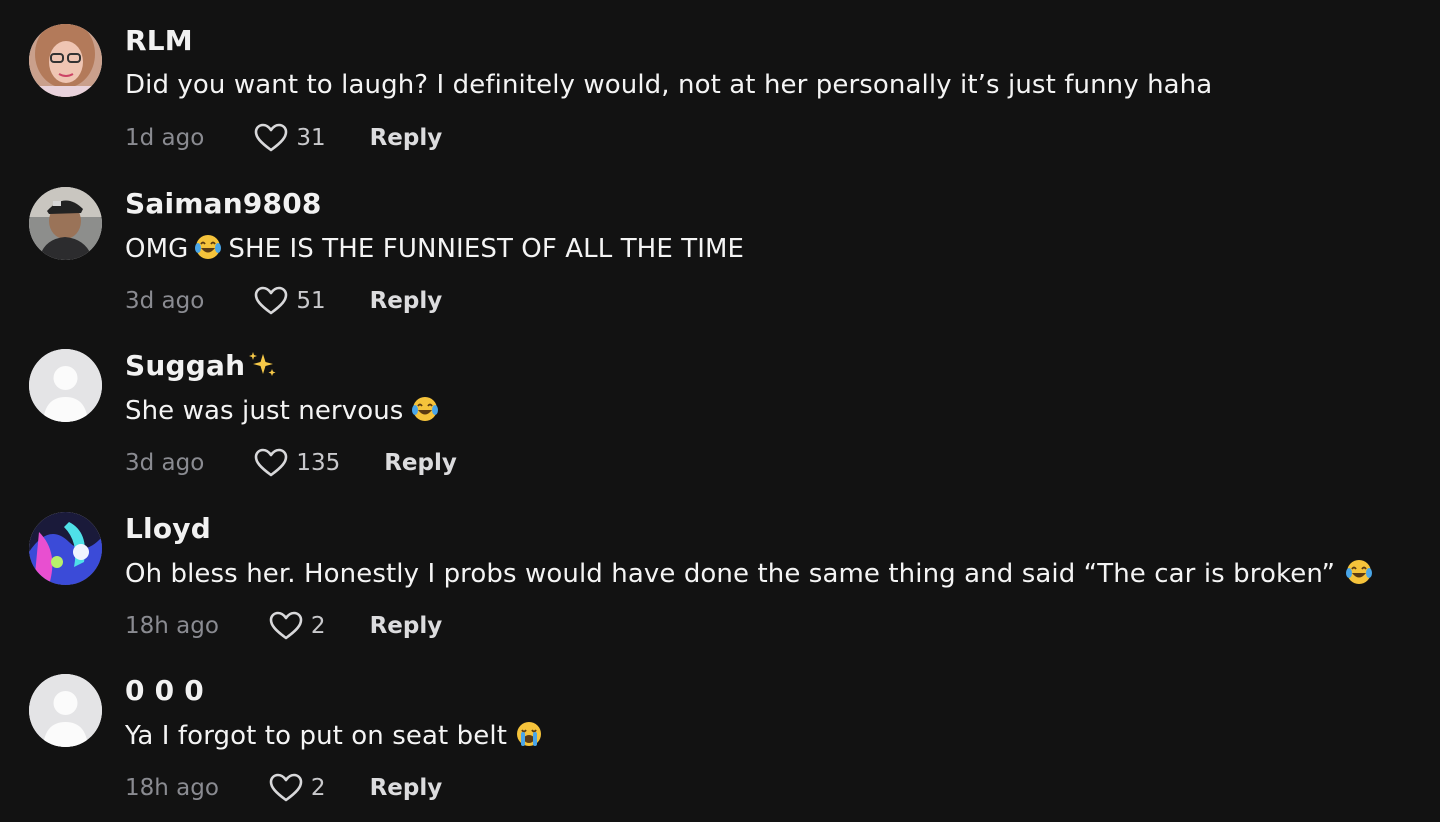 This screenshot has height=822, width=1440. I want to click on username: Lloyd, so click(168, 528).